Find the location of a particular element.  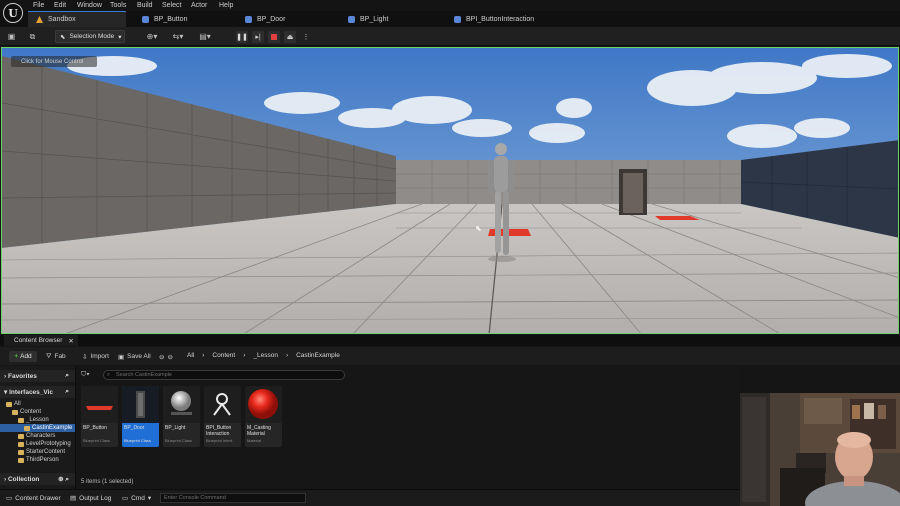

filter-icon: ⛉▾ is located at coordinates (85, 375).